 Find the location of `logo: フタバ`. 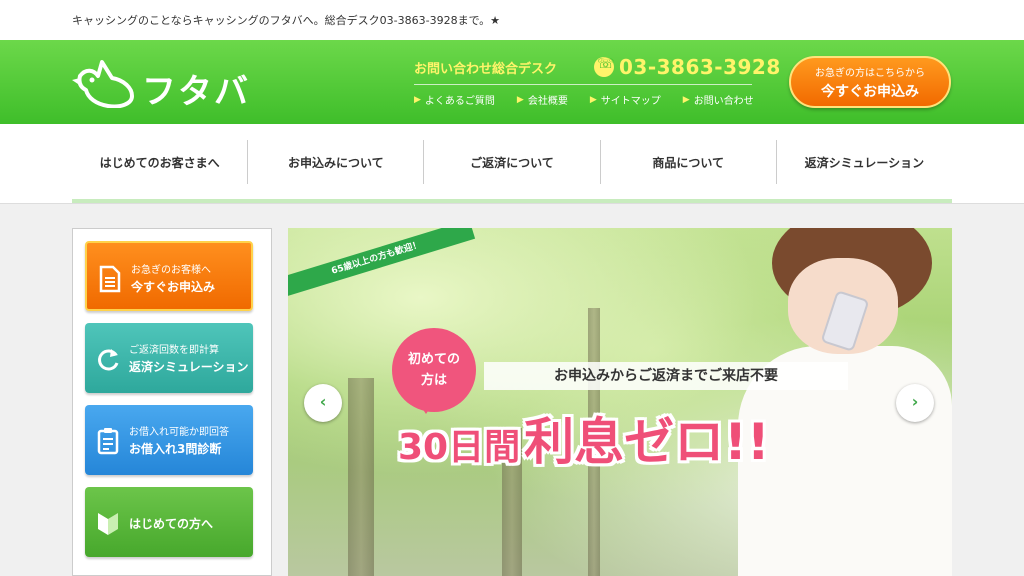

logo: フタバ is located at coordinates (167, 85).